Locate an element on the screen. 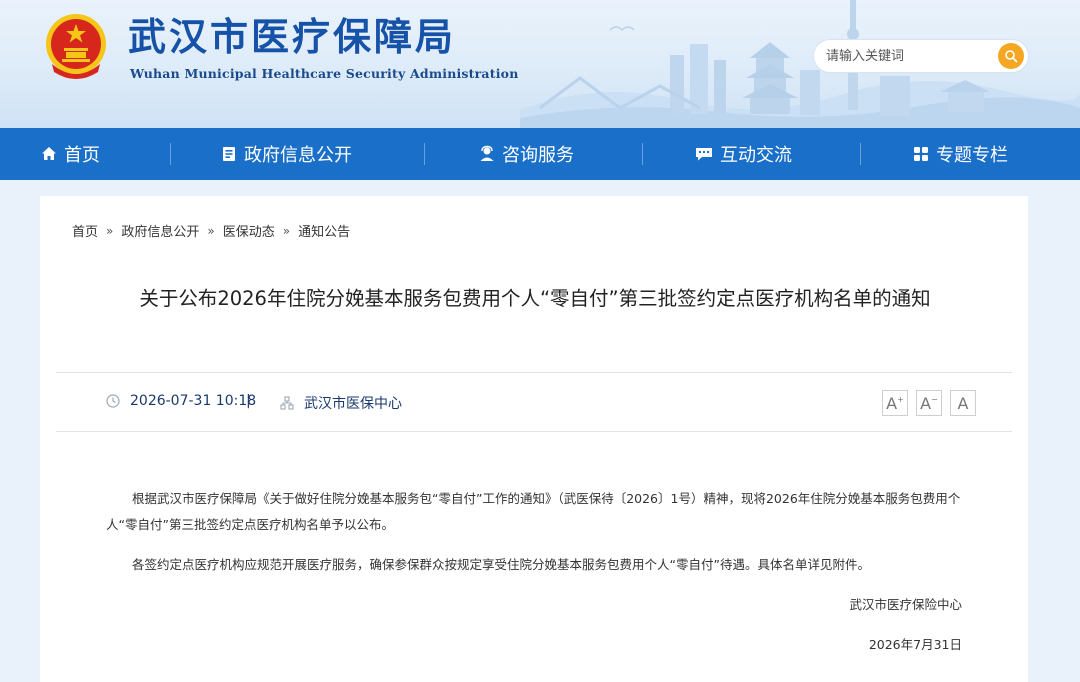 This screenshot has height=682, width=1080. font-size-increase-button: A + is located at coordinates (895, 403).